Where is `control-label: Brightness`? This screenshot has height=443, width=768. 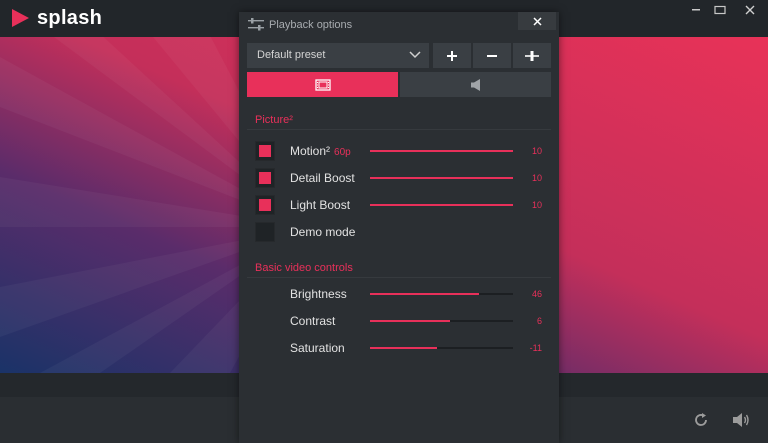 control-label: Brightness is located at coordinates (318, 294).